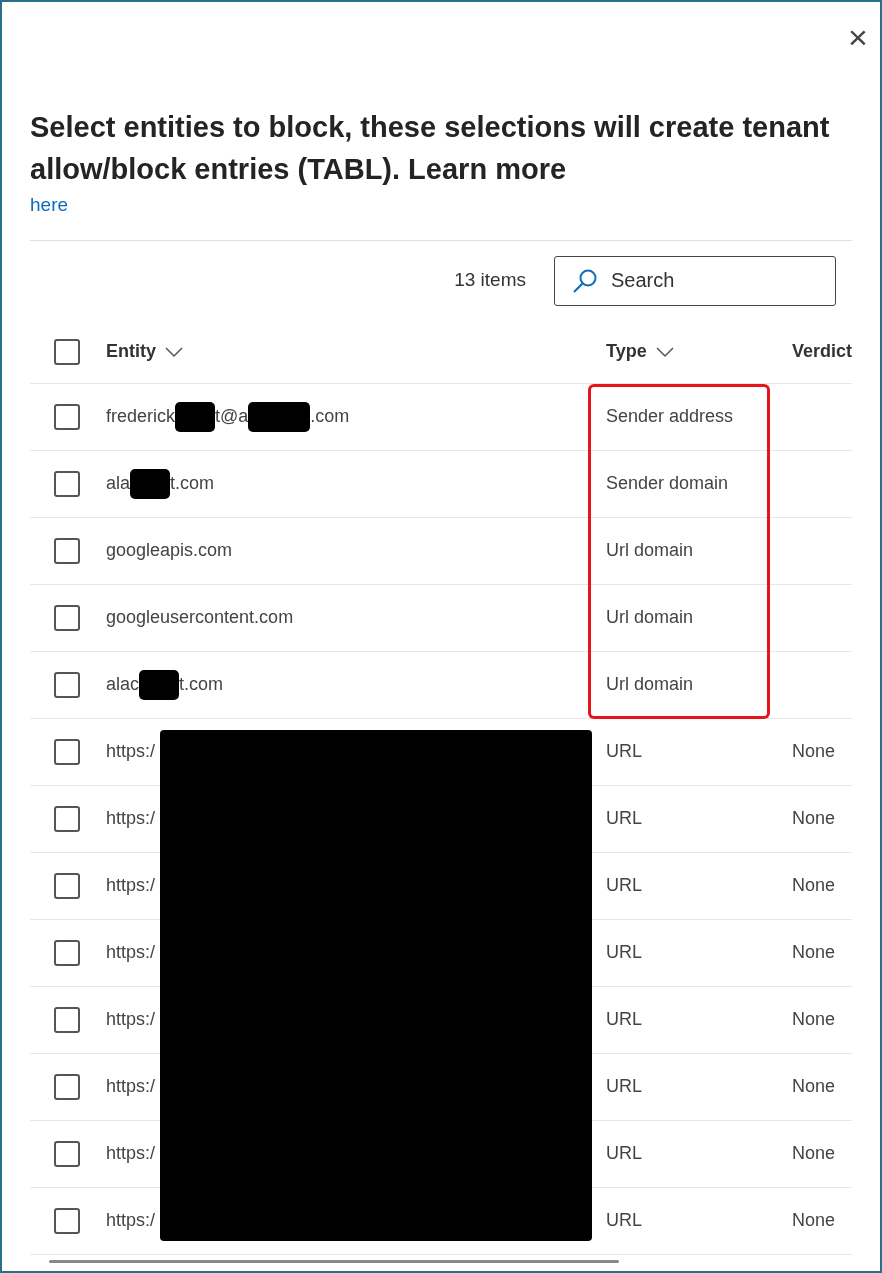  What do you see at coordinates (490, 280) in the screenshot?
I see `item-count: 13 items` at bounding box center [490, 280].